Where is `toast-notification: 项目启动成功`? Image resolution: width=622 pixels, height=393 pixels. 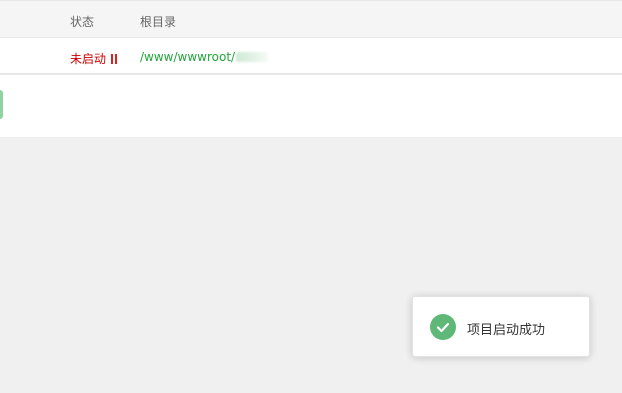 toast-notification: 项目启动成功 is located at coordinates (501, 326).